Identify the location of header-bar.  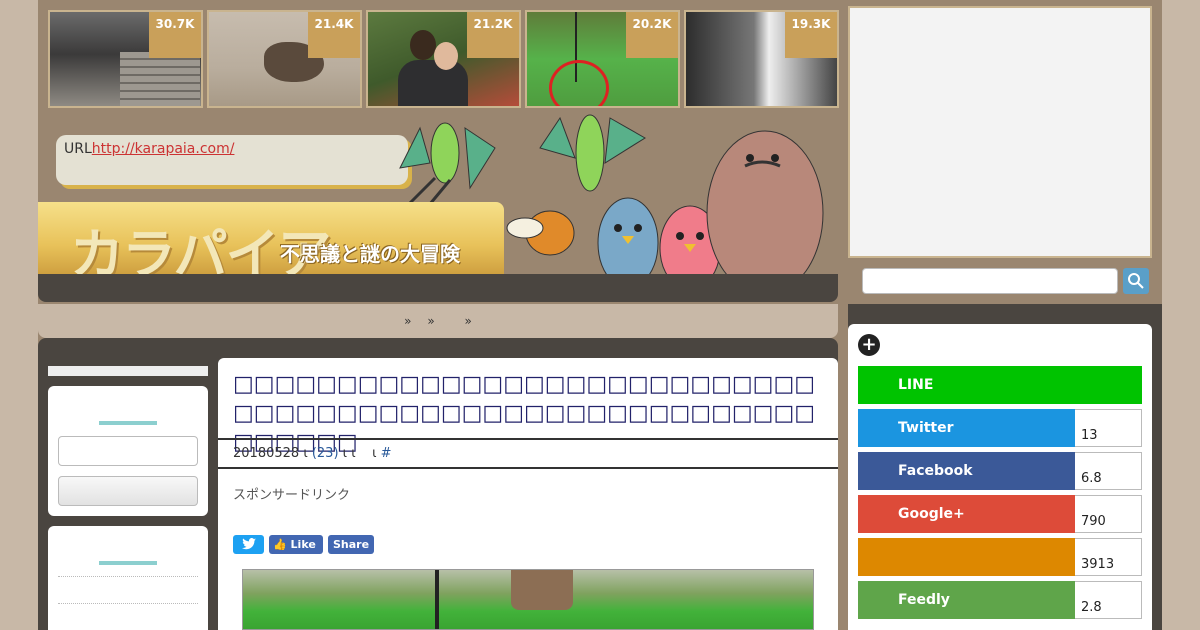
(438, 288).